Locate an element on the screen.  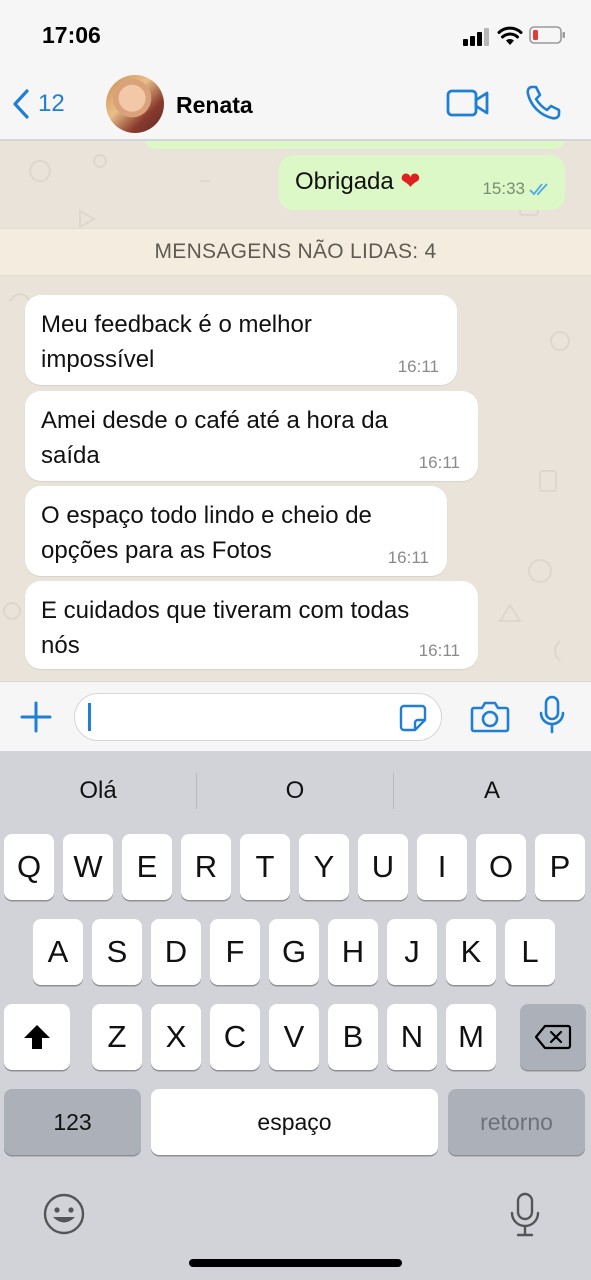
key-v: V is located at coordinates (294, 1037).